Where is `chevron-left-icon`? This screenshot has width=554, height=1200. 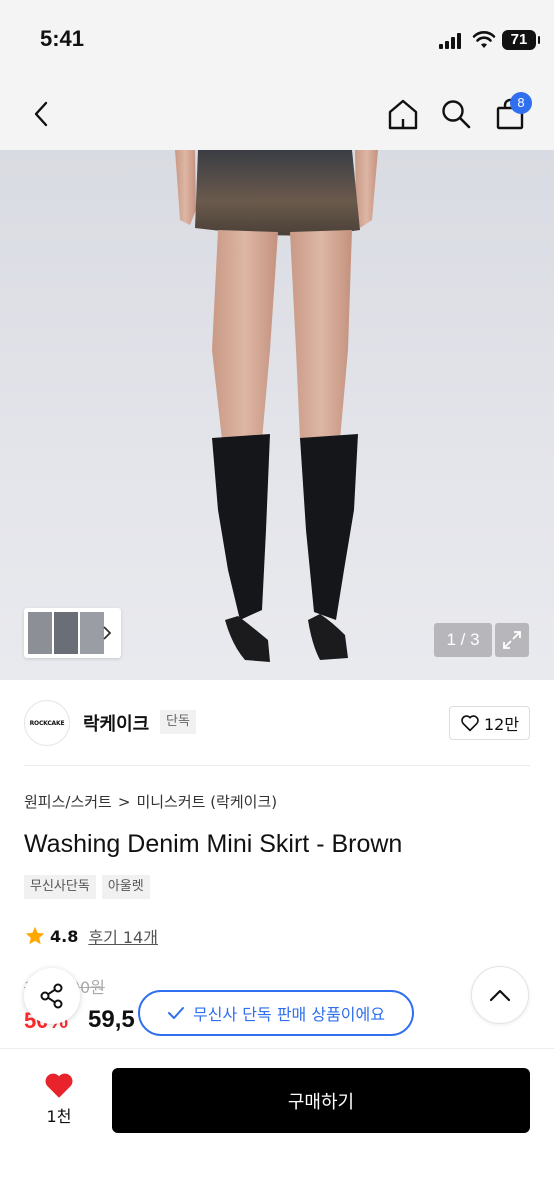 chevron-left-icon is located at coordinates (41, 114).